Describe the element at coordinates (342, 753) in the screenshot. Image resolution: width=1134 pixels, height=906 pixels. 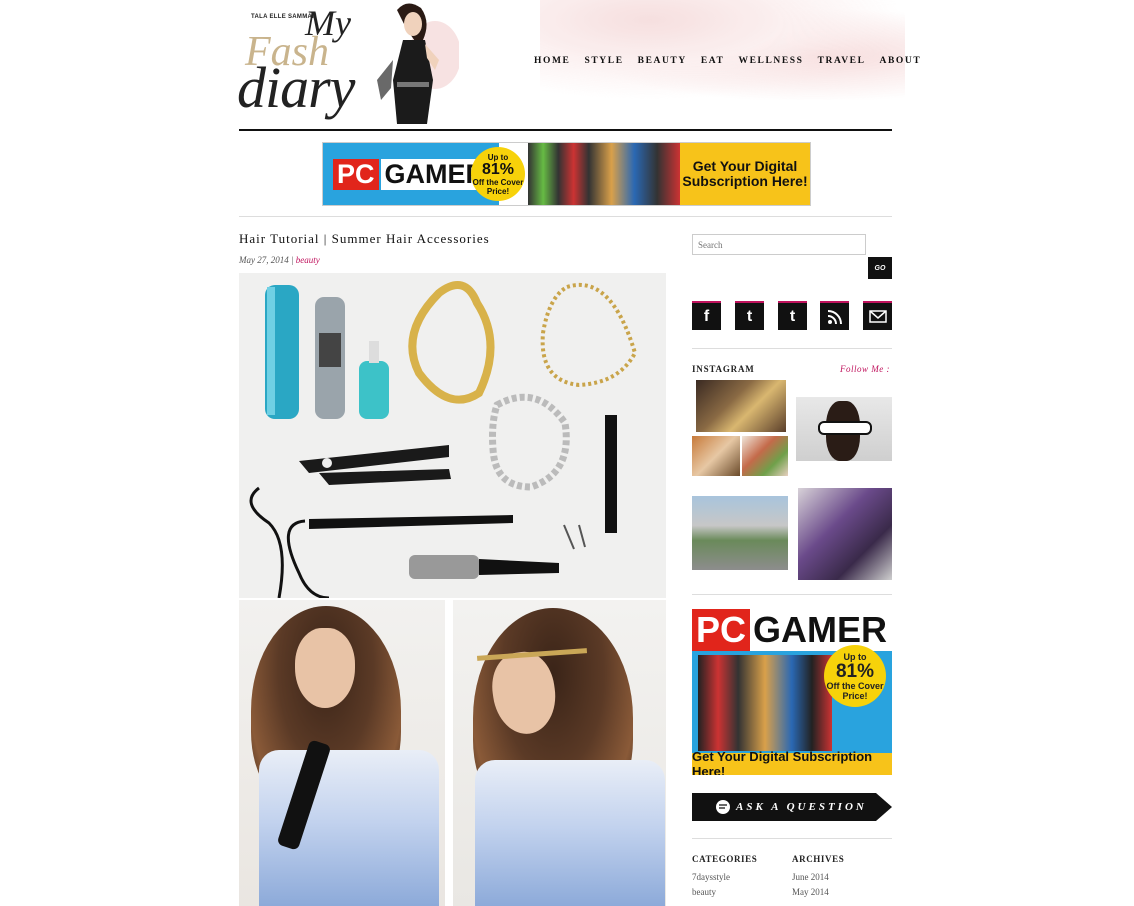
I see `post-image-curling` at that location.